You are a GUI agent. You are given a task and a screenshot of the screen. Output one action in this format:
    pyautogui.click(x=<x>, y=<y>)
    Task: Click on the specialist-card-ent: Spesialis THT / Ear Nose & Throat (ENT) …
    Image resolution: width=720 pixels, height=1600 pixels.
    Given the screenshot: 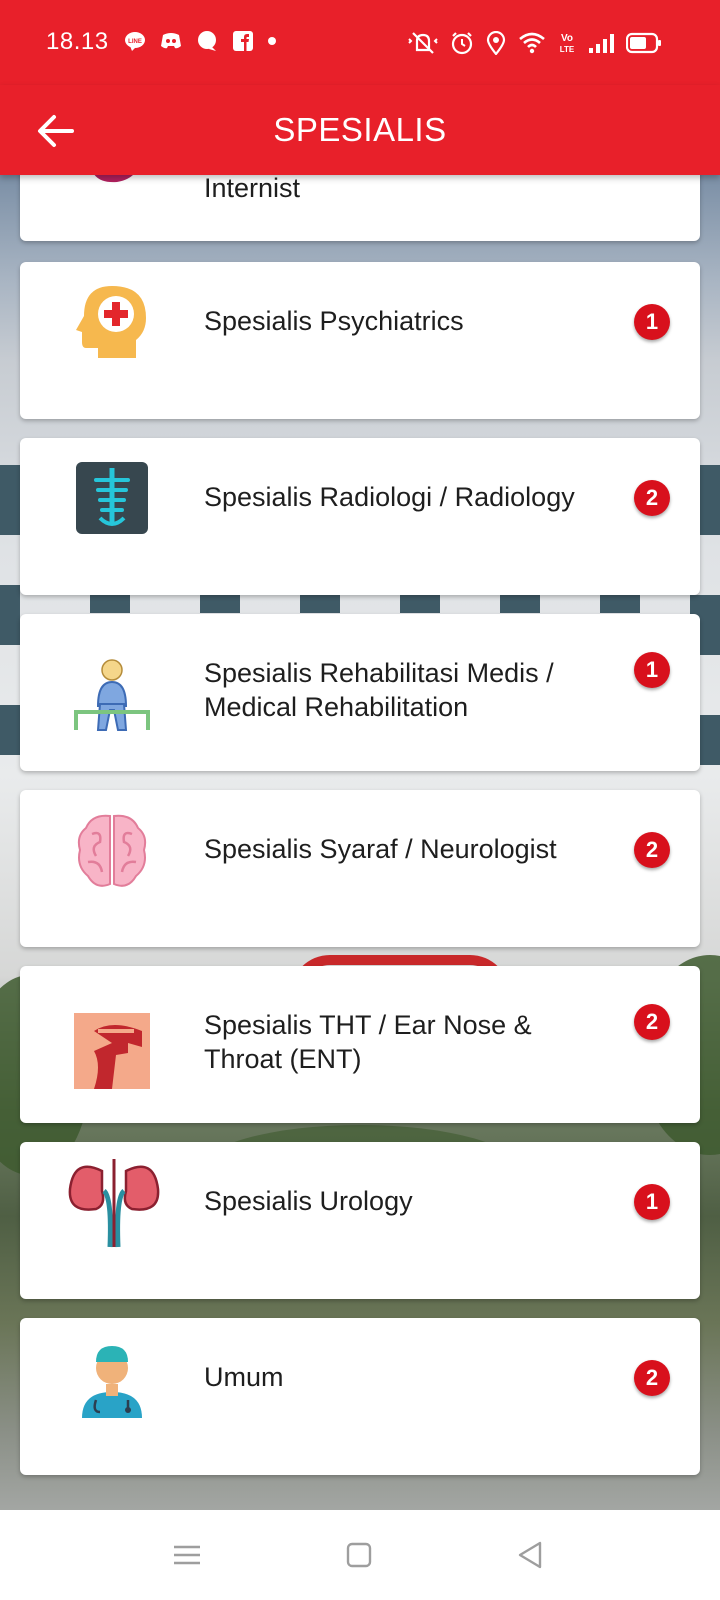 What is the action you would take?
    pyautogui.click(x=360, y=1044)
    